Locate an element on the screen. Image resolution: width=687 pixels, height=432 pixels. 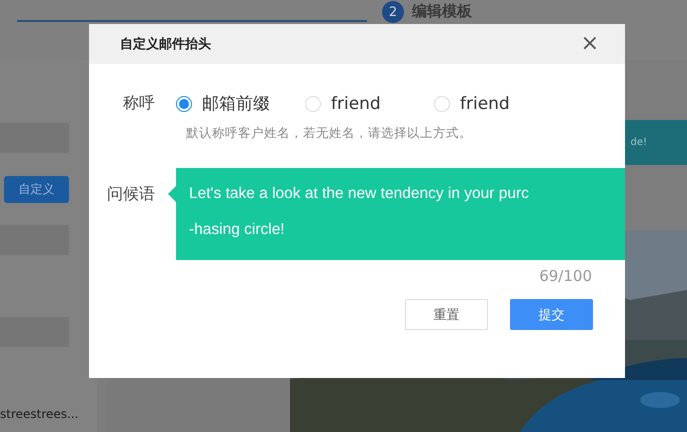
hint-text: 默认称呼客户姓名，若无姓名，请选择以上方式。 is located at coordinates (329, 133).